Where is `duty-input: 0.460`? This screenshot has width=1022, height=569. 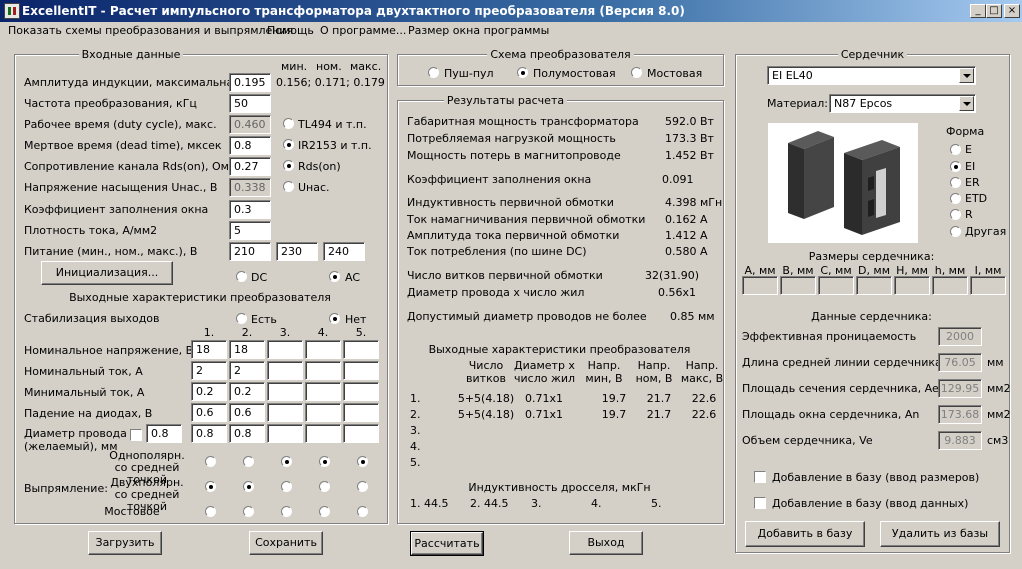 duty-input: 0.460 is located at coordinates (250, 124).